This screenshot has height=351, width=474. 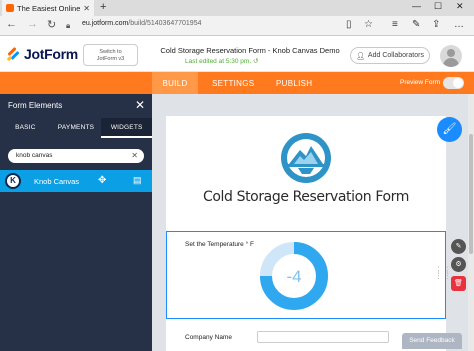 What do you see at coordinates (294, 83) in the screenshot?
I see `tab-publish: PUBLISH` at bounding box center [294, 83].